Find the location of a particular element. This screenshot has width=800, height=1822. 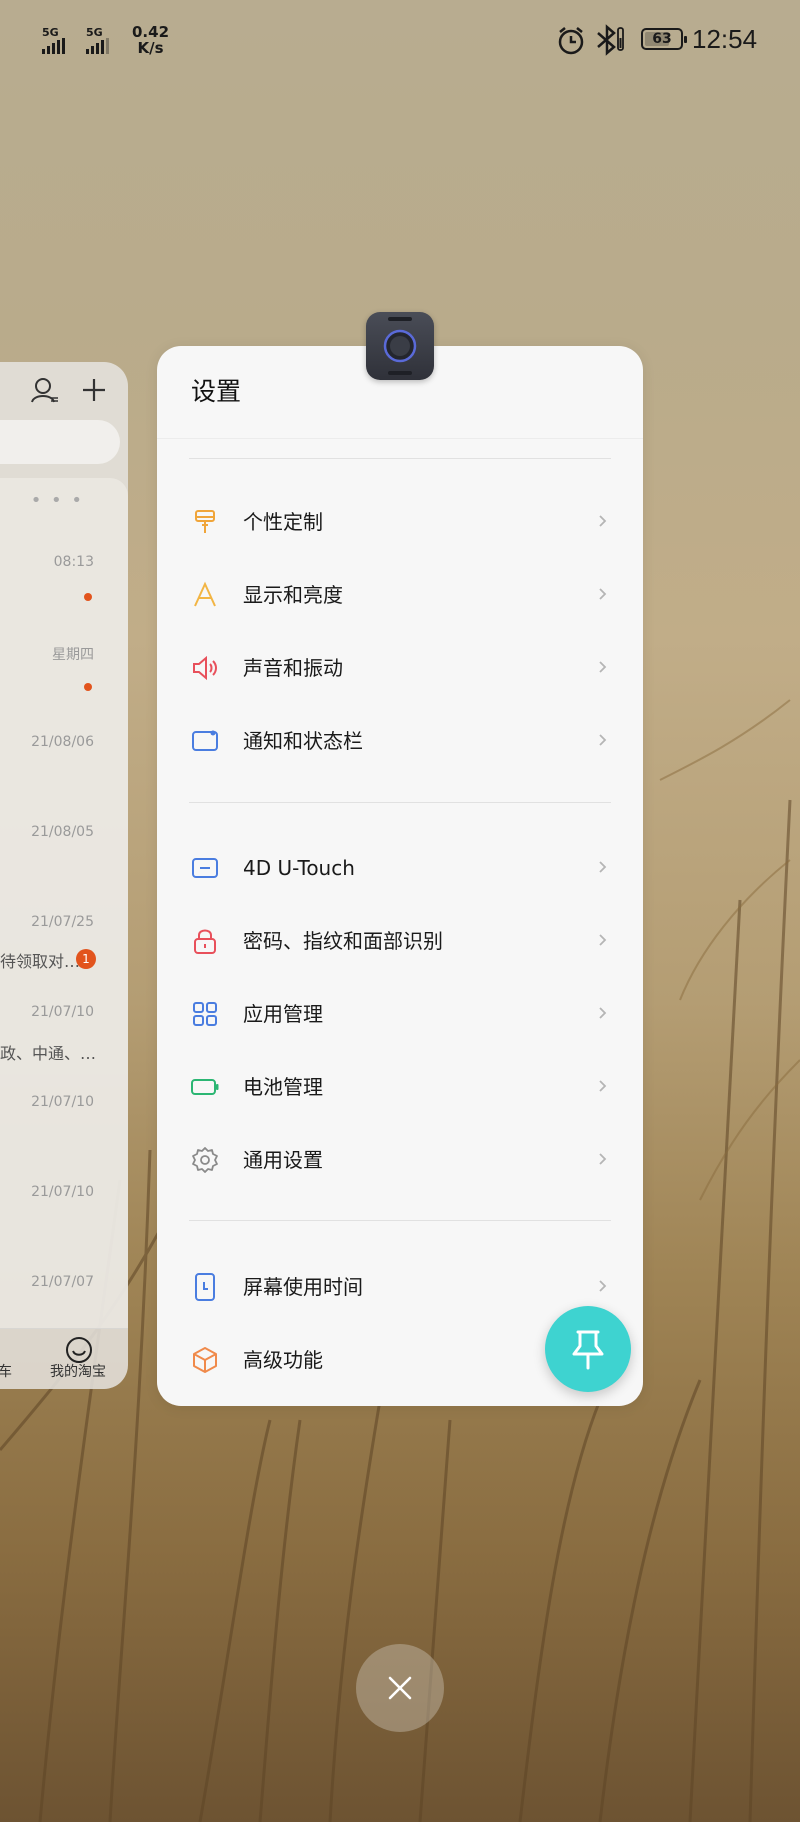

settings-app-icon is located at coordinates (400, 346).